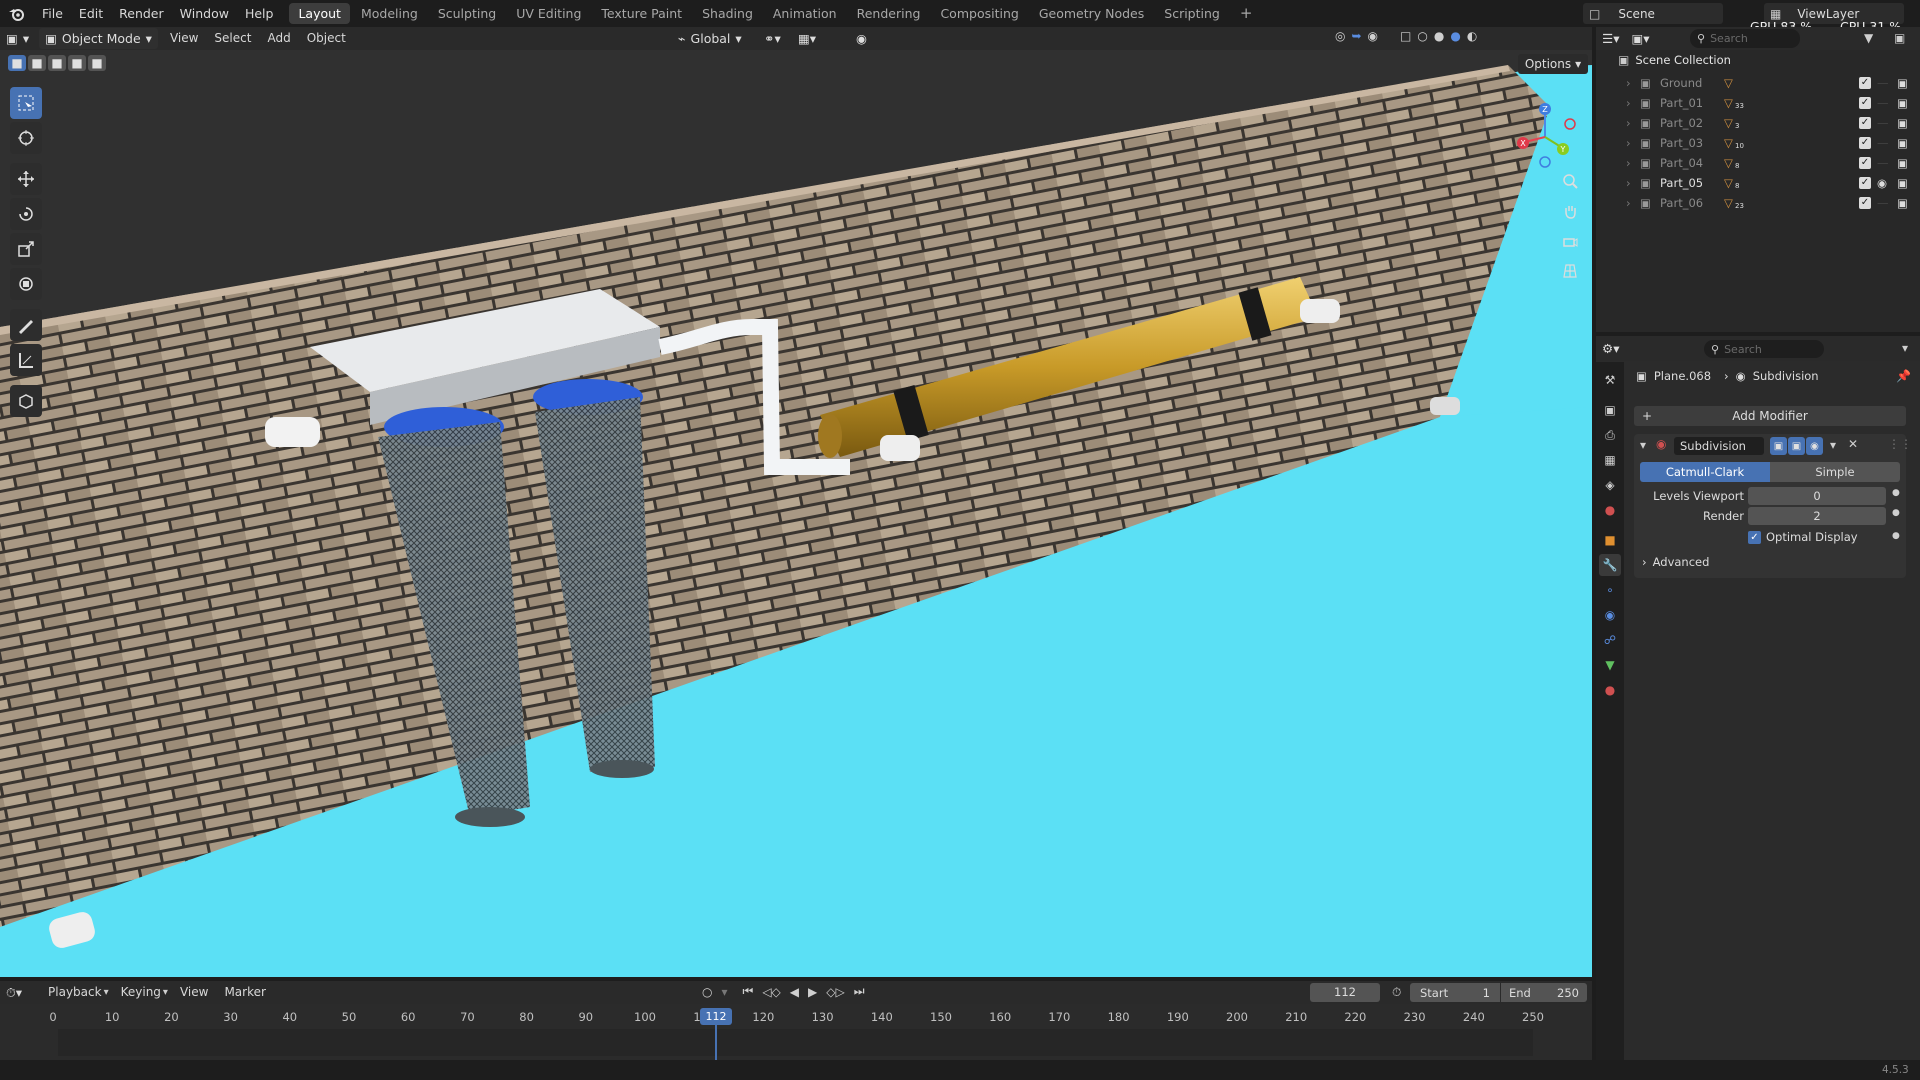  Describe the element at coordinates (1610, 38) in the screenshot. I see `editor-type-menu: ☰▾` at that location.